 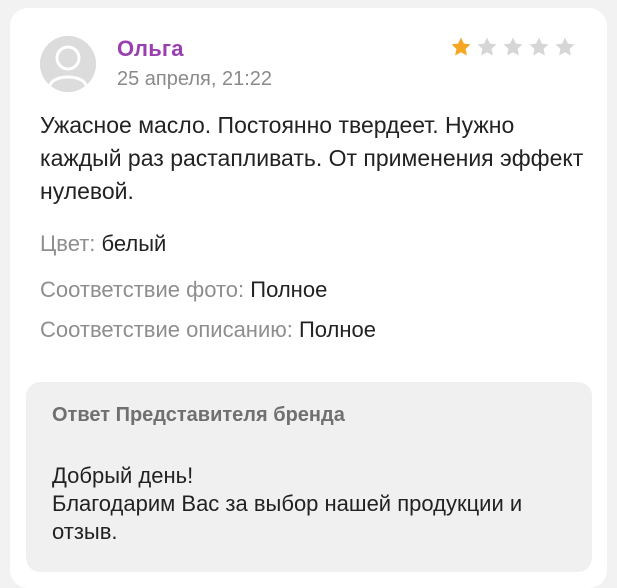 What do you see at coordinates (194, 79) in the screenshot?
I see `review-date: 25 апреля, 21:22` at bounding box center [194, 79].